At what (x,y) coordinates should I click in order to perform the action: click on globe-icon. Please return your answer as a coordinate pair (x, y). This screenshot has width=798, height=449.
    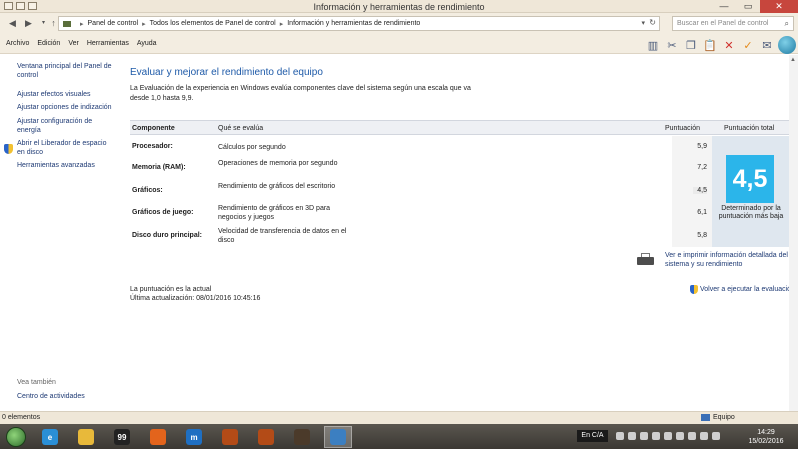
    Looking at the image, I should click on (787, 45).